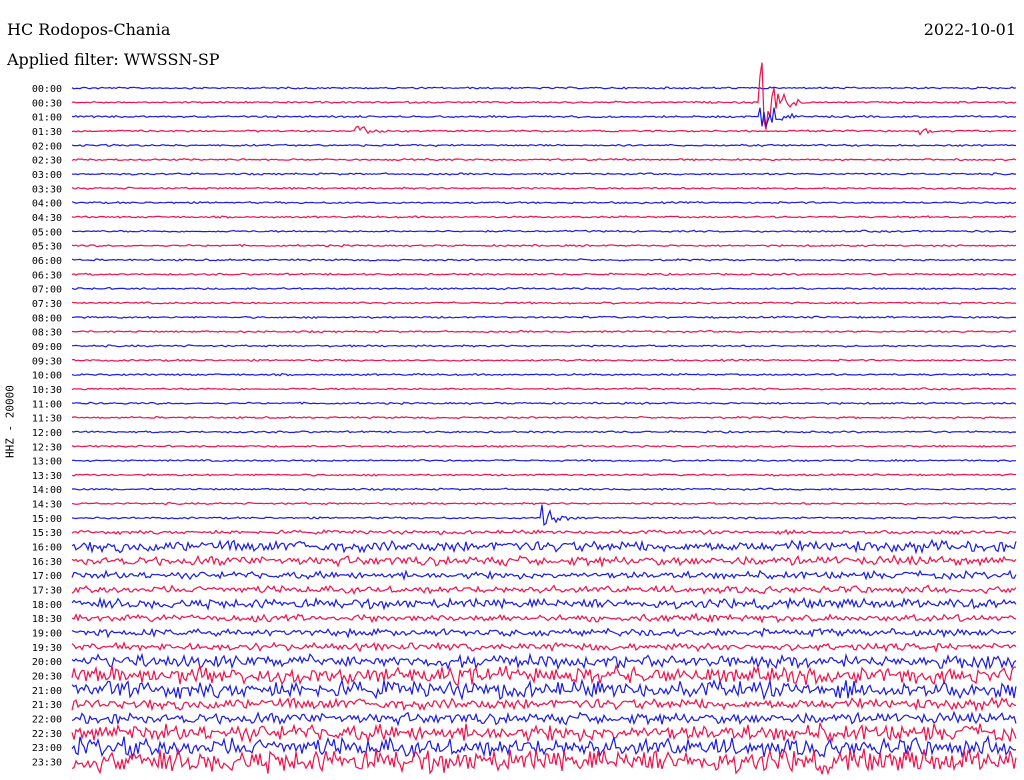 Image resolution: width=1024 pixels, height=780 pixels. What do you see at coordinates (47, 390) in the screenshot?
I see `row-label: 10:30` at bounding box center [47, 390].